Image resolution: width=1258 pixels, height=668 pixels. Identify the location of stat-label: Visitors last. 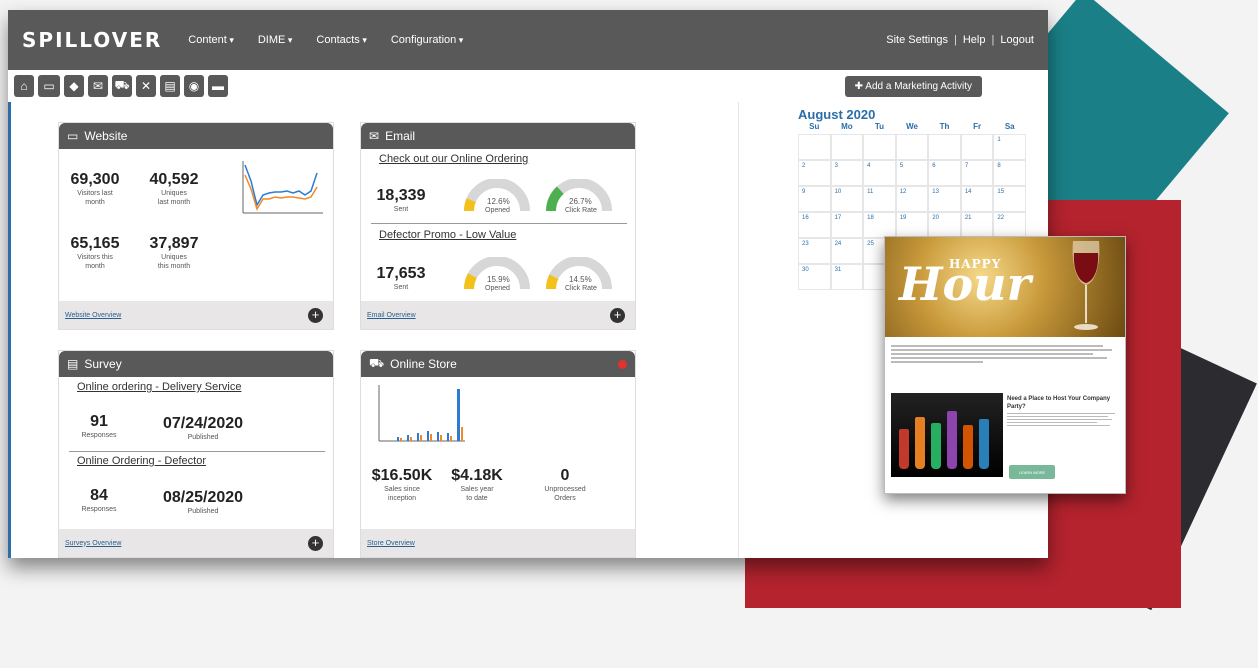
(95, 193).